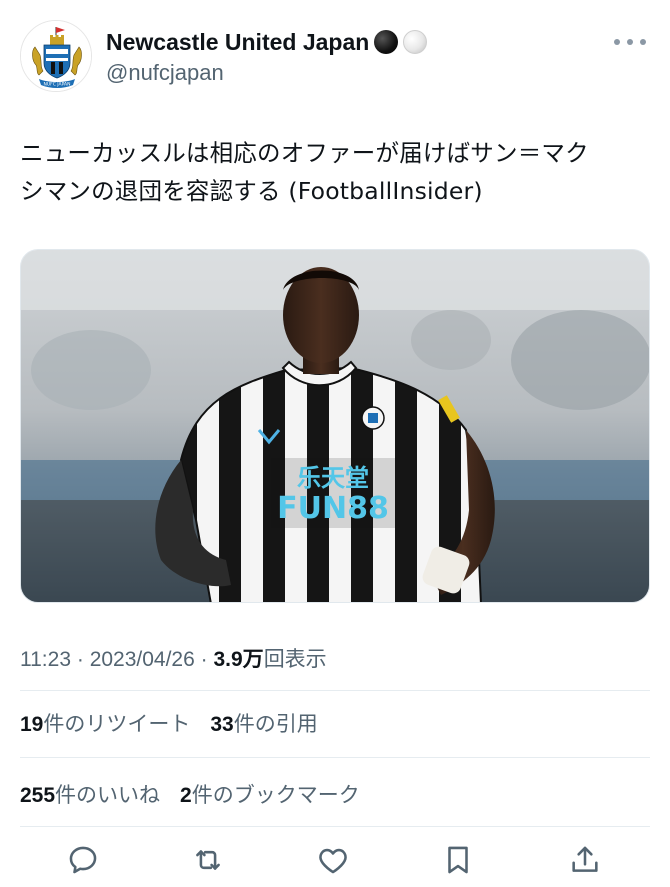 The image size is (670, 887). I want to click on stats-row-retweets: 19件のリツイート 33件の引用, so click(169, 723).